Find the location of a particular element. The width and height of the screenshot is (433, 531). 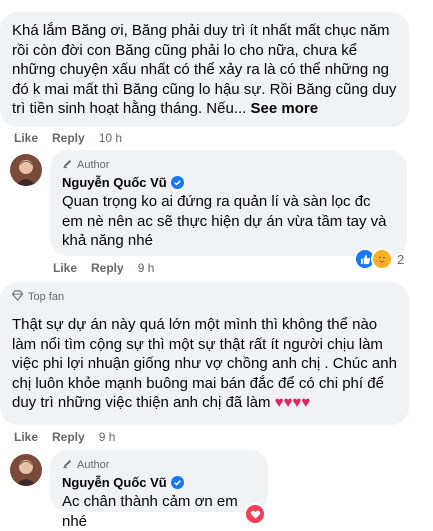

reaction-summary is located at coordinates (255, 514).